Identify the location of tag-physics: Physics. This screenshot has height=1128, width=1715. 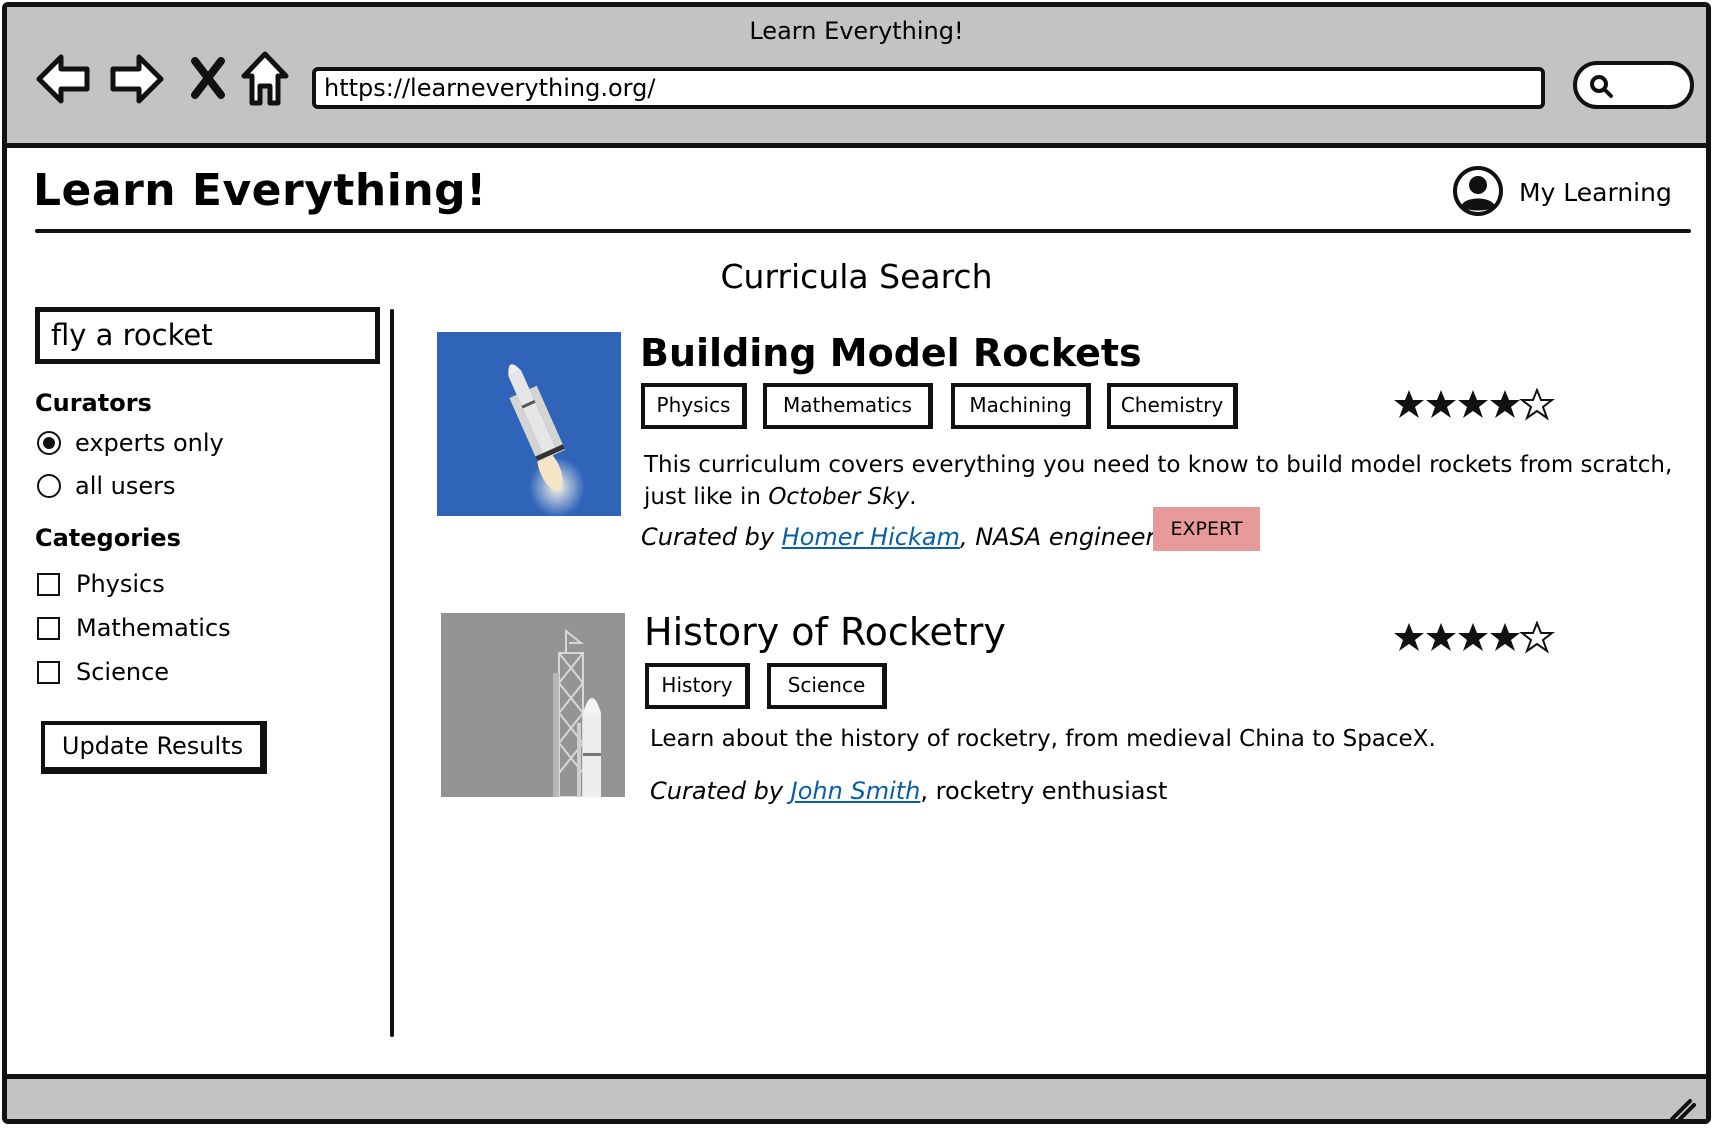
(694, 406).